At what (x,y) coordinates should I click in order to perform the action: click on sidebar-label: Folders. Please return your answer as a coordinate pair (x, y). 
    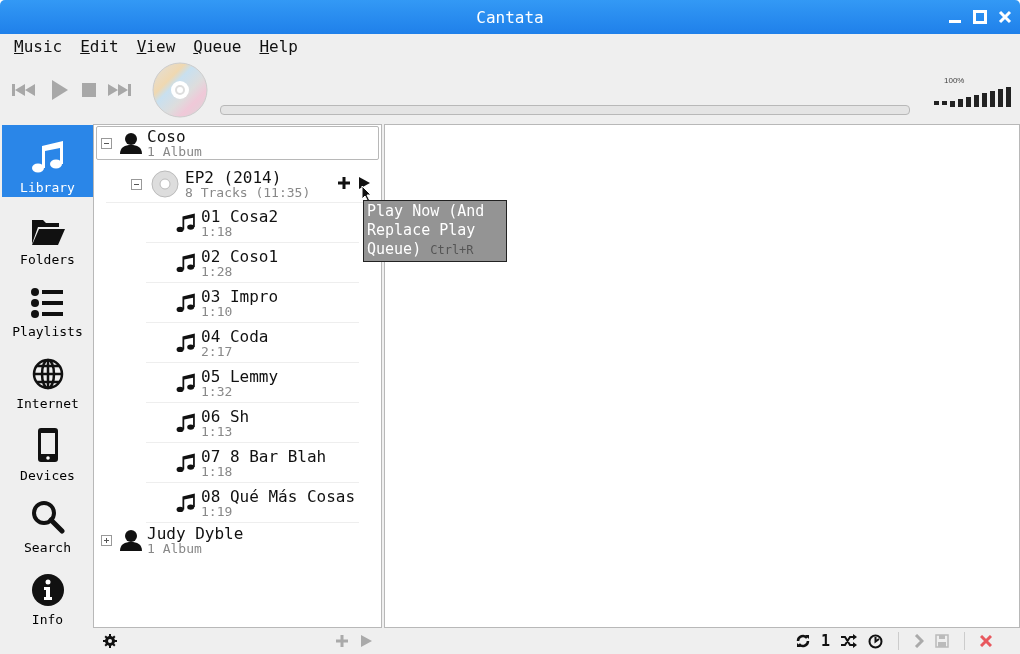
    Looking at the image, I should click on (47, 259).